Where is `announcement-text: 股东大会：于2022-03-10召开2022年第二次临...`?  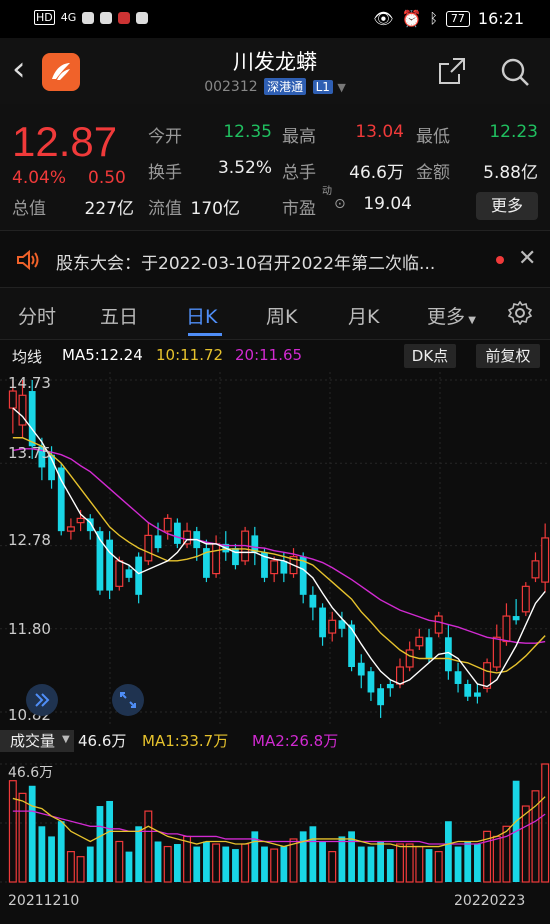
announcement-text: 股东大会：于2022-03-10召开2022年第二次临... is located at coordinates (246, 264).